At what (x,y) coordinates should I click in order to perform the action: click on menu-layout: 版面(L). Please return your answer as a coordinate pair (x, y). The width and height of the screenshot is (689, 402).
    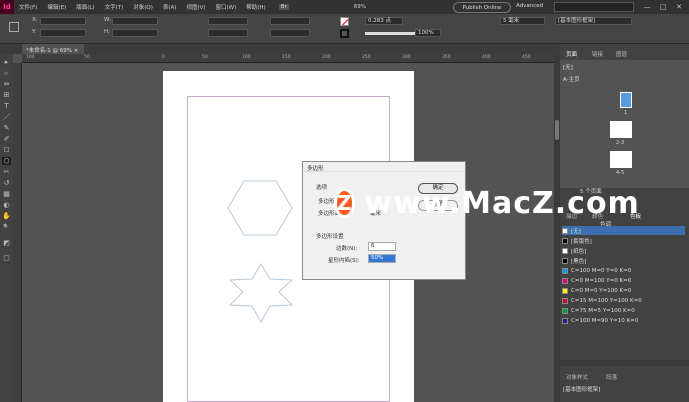
    Looking at the image, I should click on (85, 7).